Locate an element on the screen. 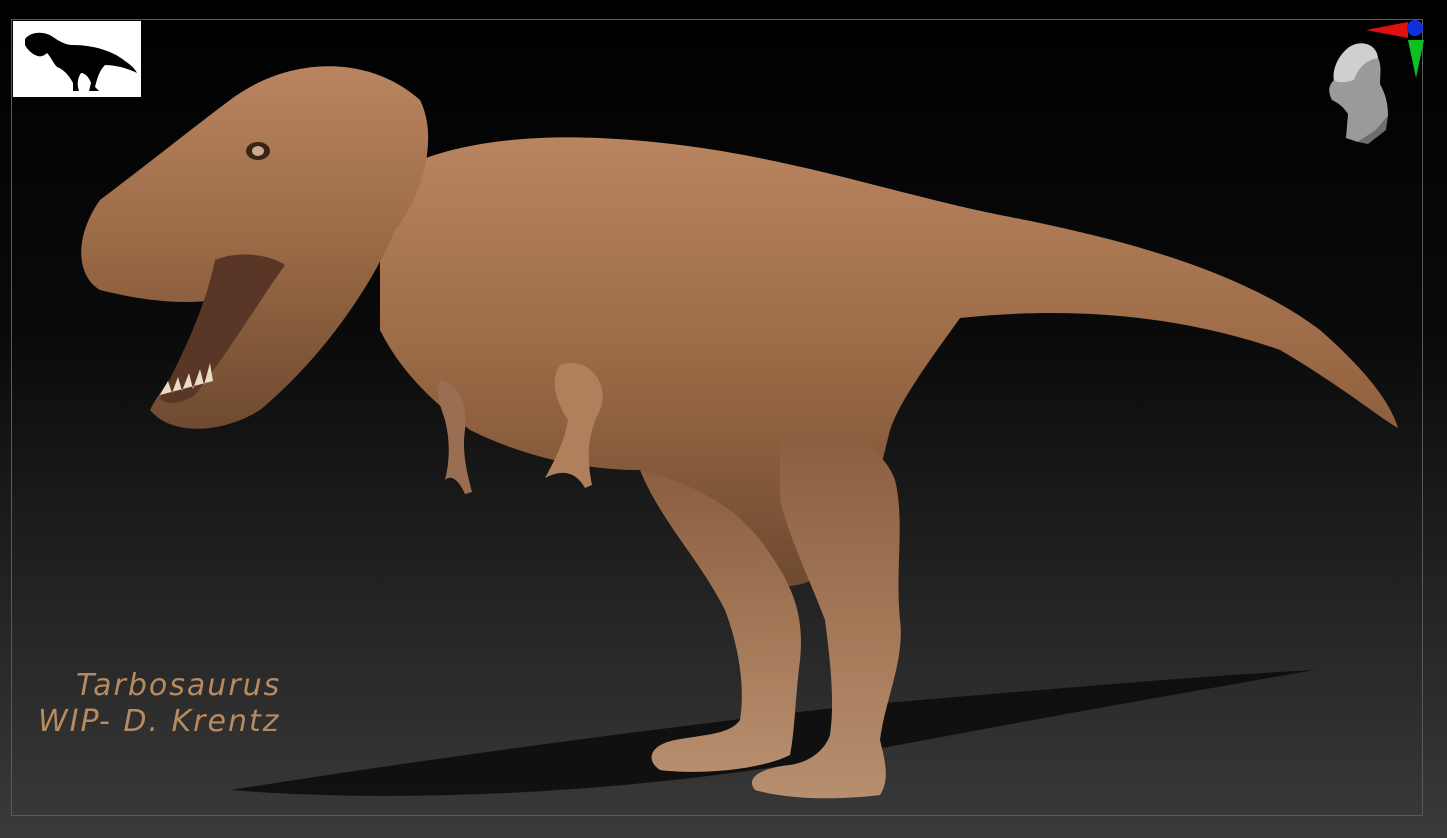 This screenshot has height=838, width=1447. dinosaur-silhouette-icon is located at coordinates (81, 61).